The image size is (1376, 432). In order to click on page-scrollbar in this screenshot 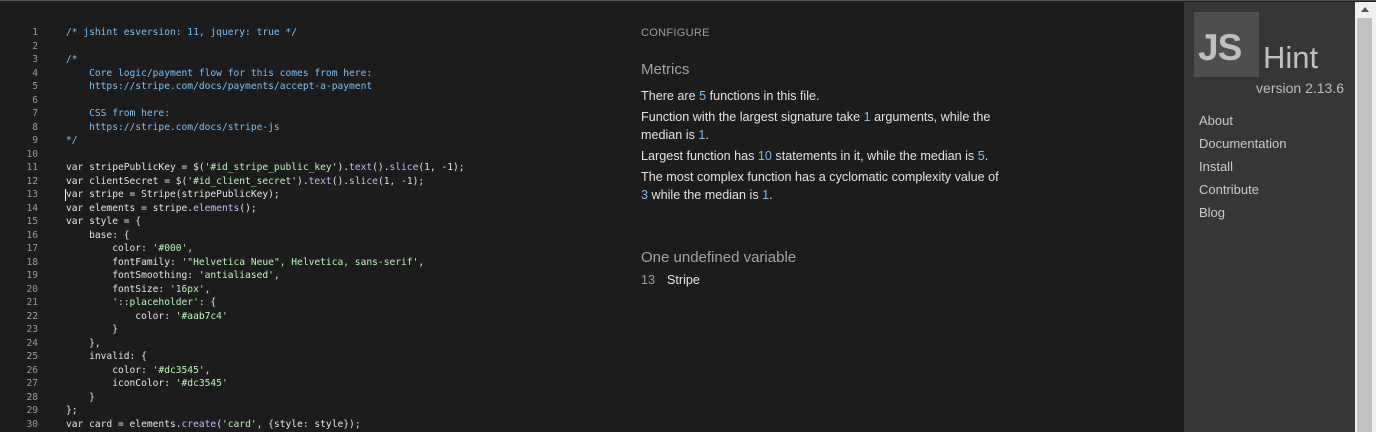, I will do `click(1365, 217)`.